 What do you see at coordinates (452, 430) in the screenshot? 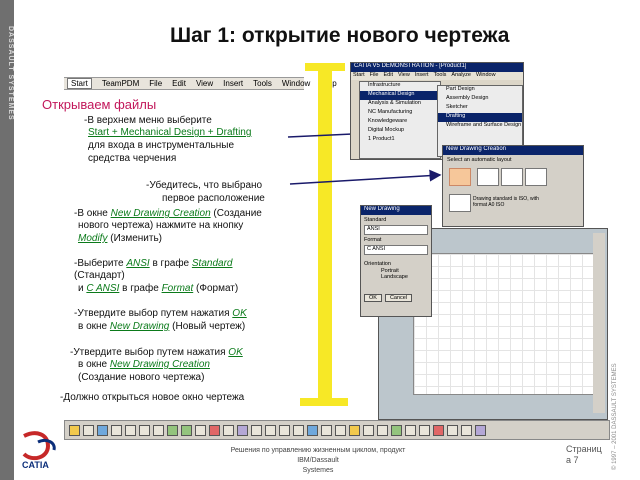
I see `properties-icon` at bounding box center [452, 430].